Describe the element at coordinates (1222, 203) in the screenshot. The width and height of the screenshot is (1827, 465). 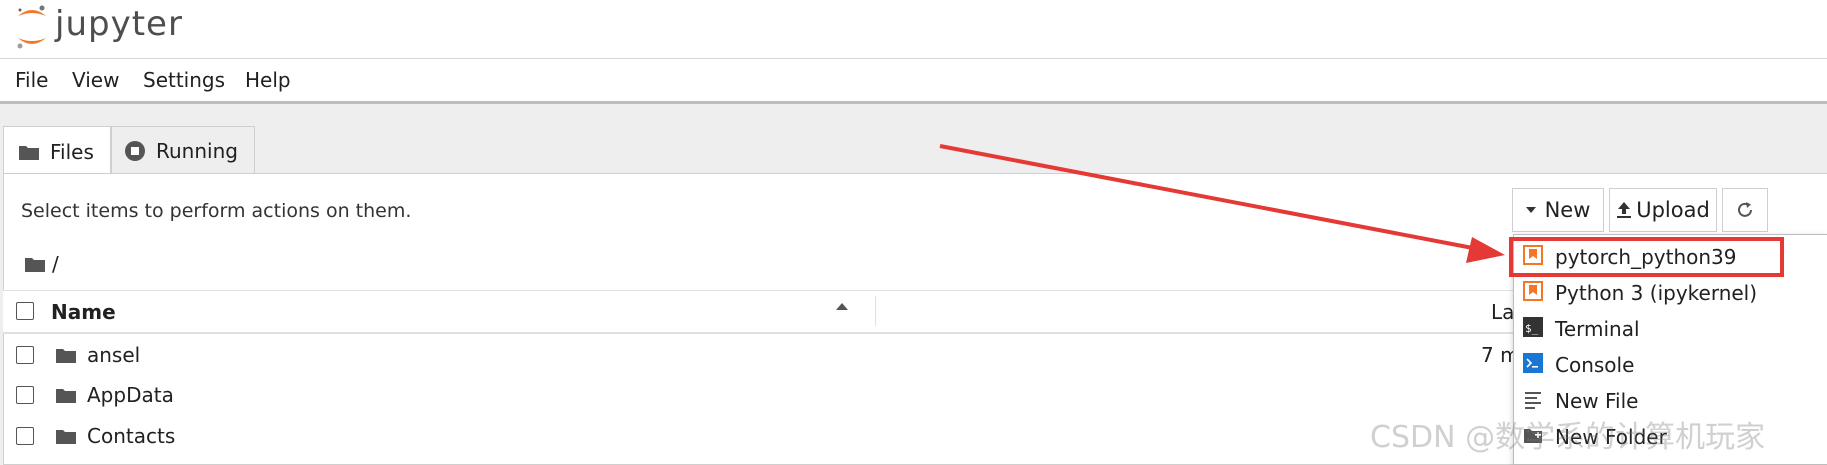
I see `annotation-arrow` at that location.